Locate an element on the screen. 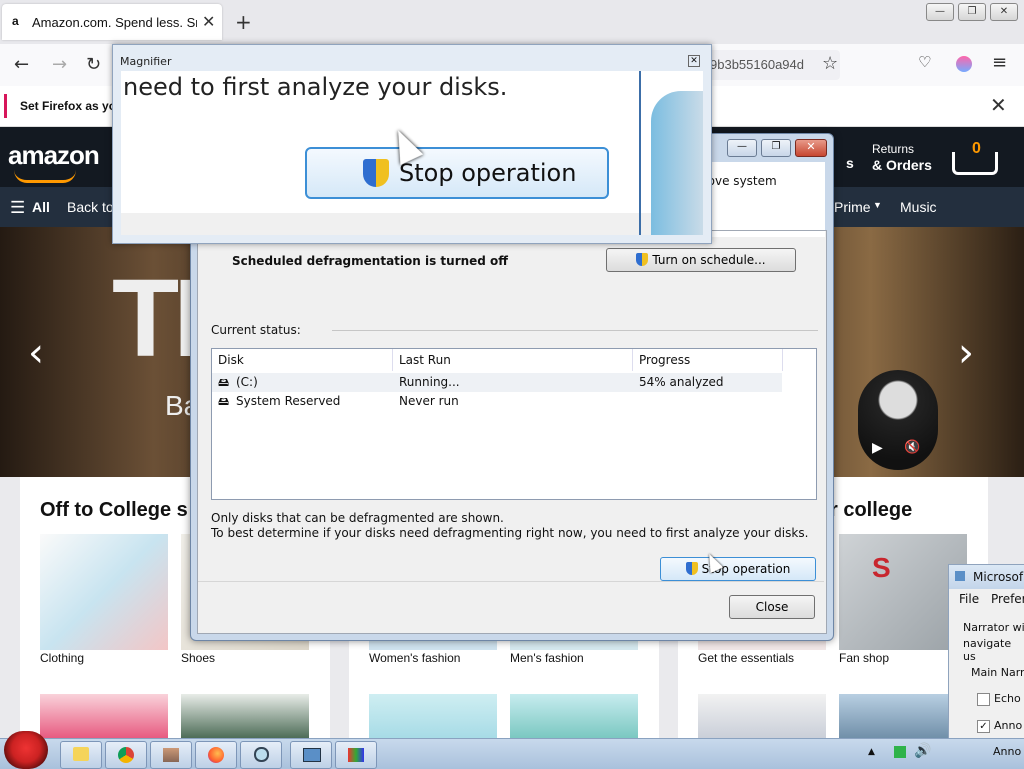 The width and height of the screenshot is (1024, 769). nav-all: All is located at coordinates (41, 207).